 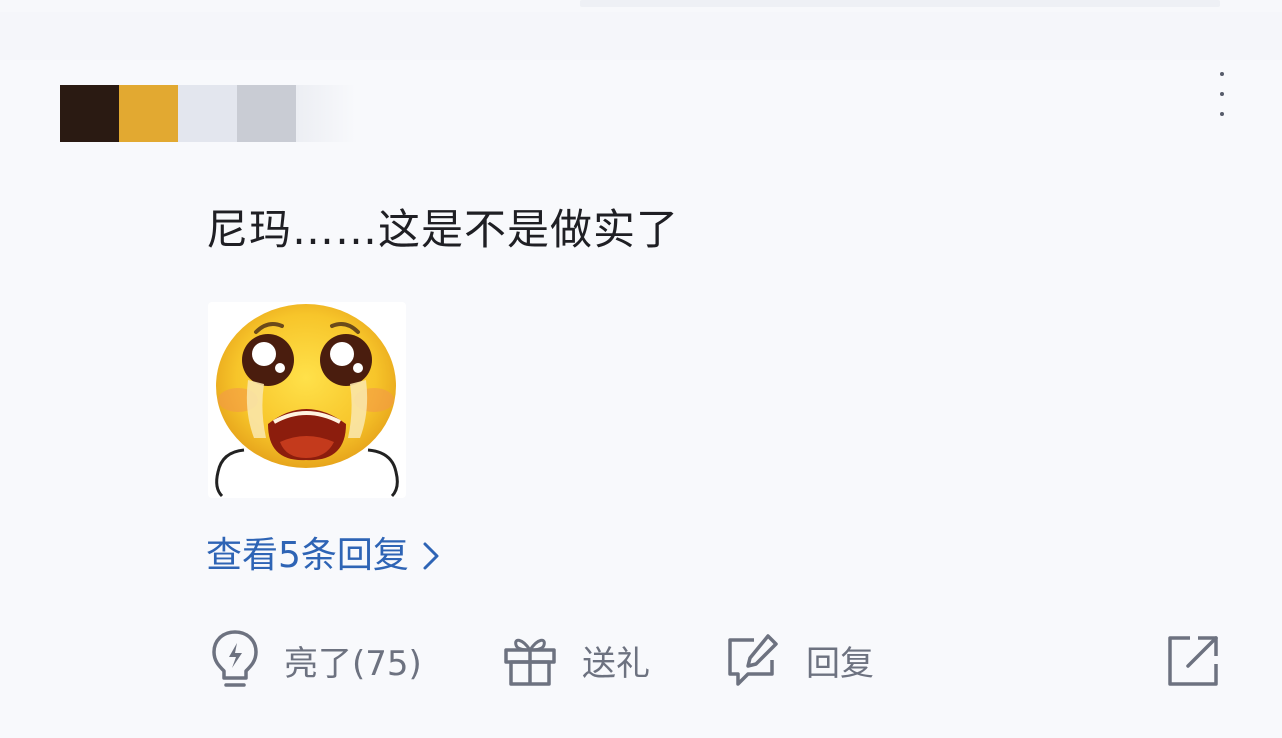 I want to click on gift-label: 送礼, so click(x=616, y=663).